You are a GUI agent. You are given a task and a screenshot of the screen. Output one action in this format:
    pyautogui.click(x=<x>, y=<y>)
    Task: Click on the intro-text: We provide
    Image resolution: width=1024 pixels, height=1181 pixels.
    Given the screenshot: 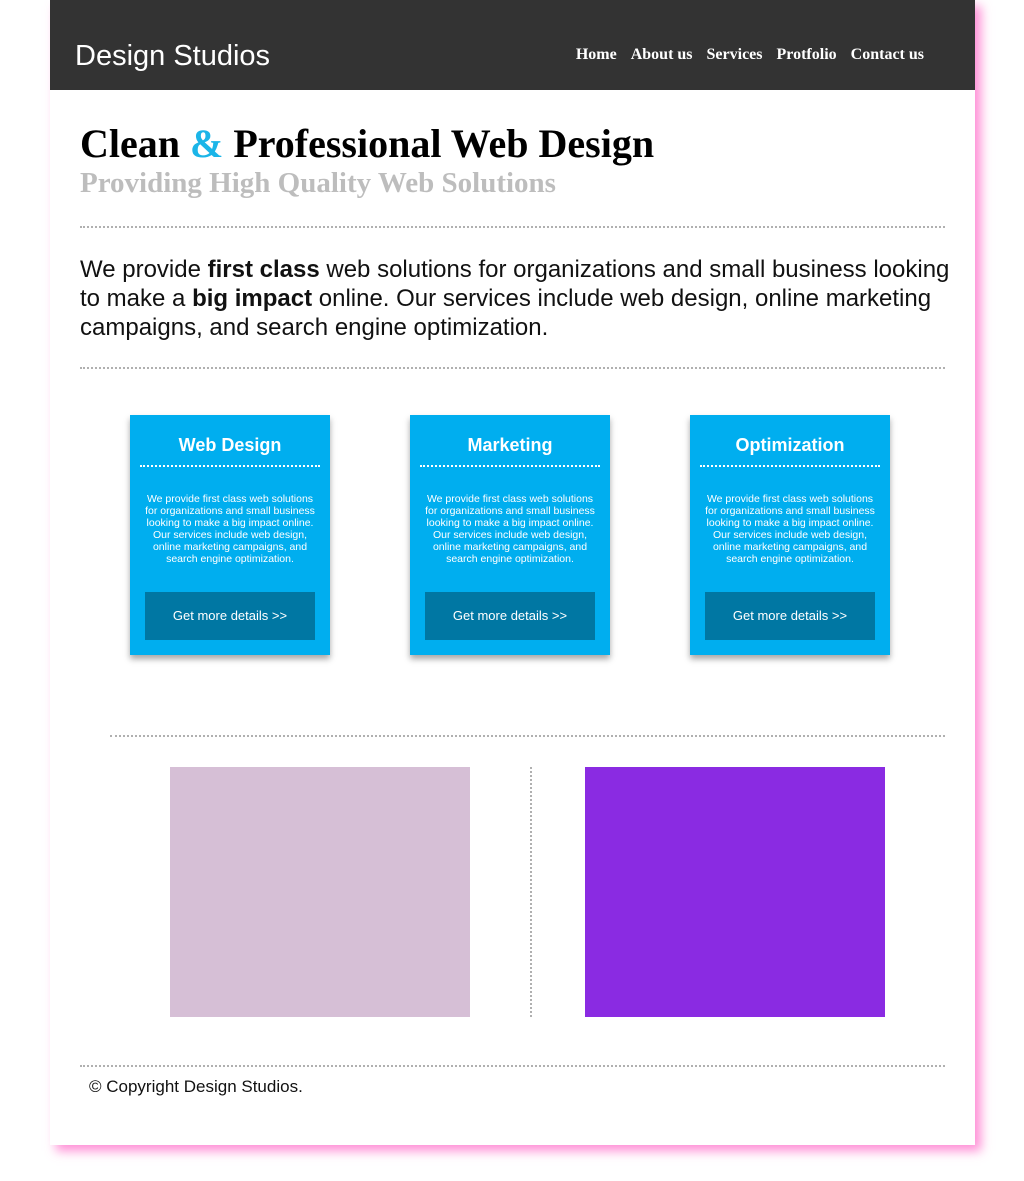 What is the action you would take?
    pyautogui.click(x=144, y=269)
    